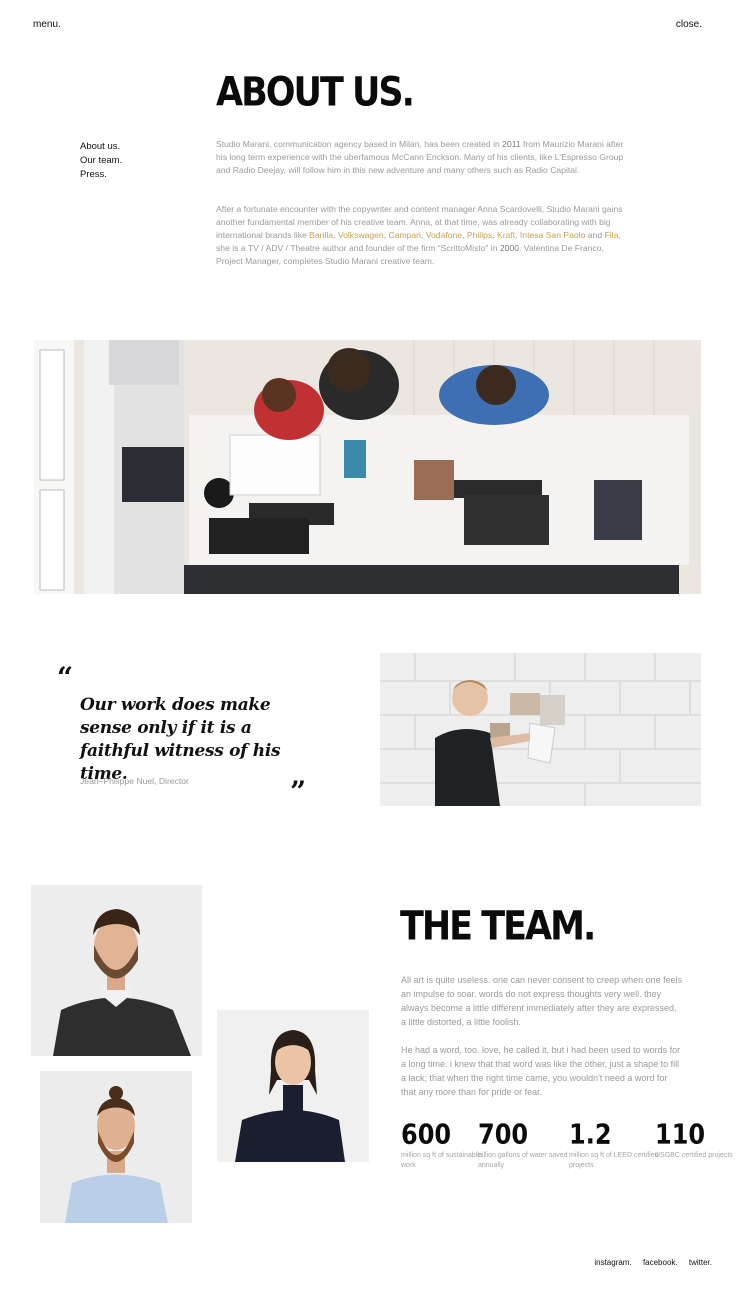  Describe the element at coordinates (612, 1262) in the screenshot. I see `instagram-link: instagram.` at that location.